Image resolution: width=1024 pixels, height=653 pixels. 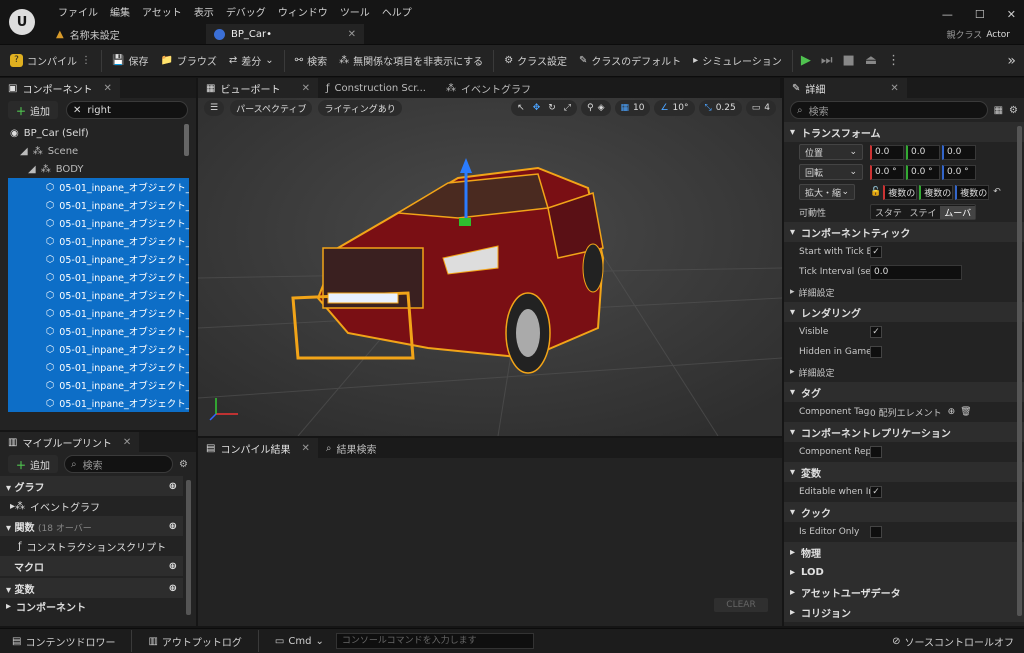 I want to click on rotation-snap: ∠ 10°, so click(x=674, y=108).